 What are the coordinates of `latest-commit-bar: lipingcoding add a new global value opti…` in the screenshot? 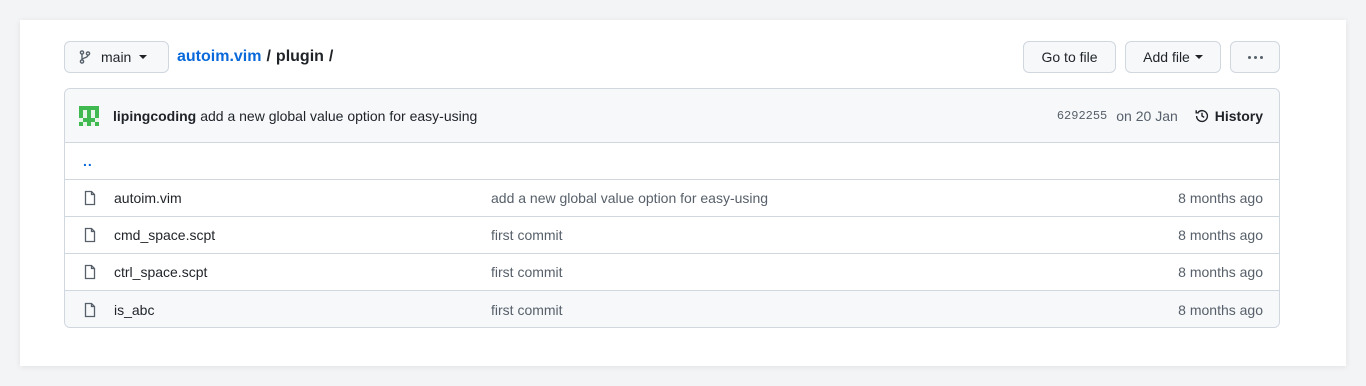 It's located at (672, 116).